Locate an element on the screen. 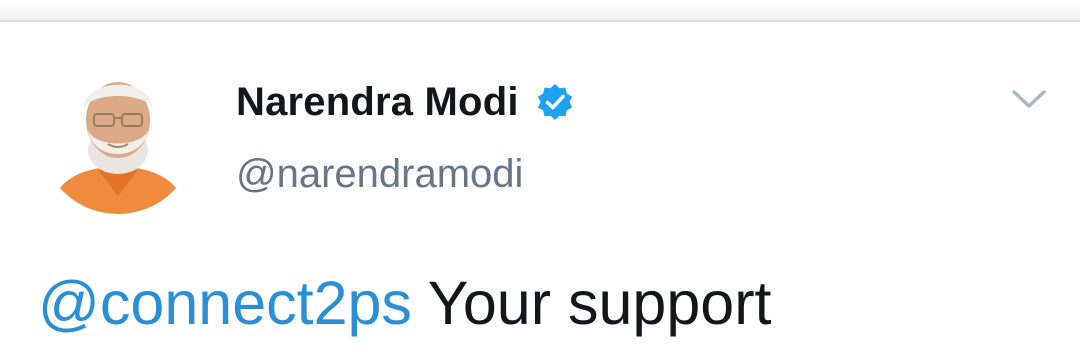  avatar-portrait-icon is located at coordinates (118, 136).